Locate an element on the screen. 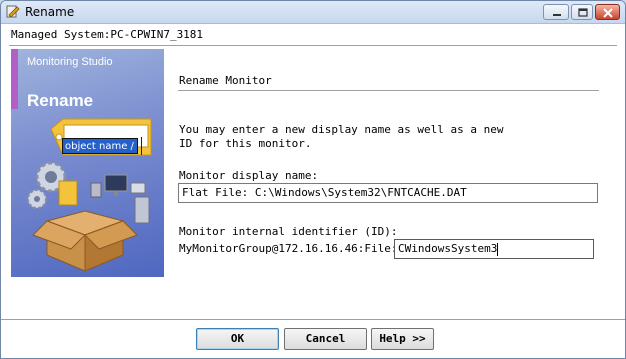  section-divider is located at coordinates (388, 91).